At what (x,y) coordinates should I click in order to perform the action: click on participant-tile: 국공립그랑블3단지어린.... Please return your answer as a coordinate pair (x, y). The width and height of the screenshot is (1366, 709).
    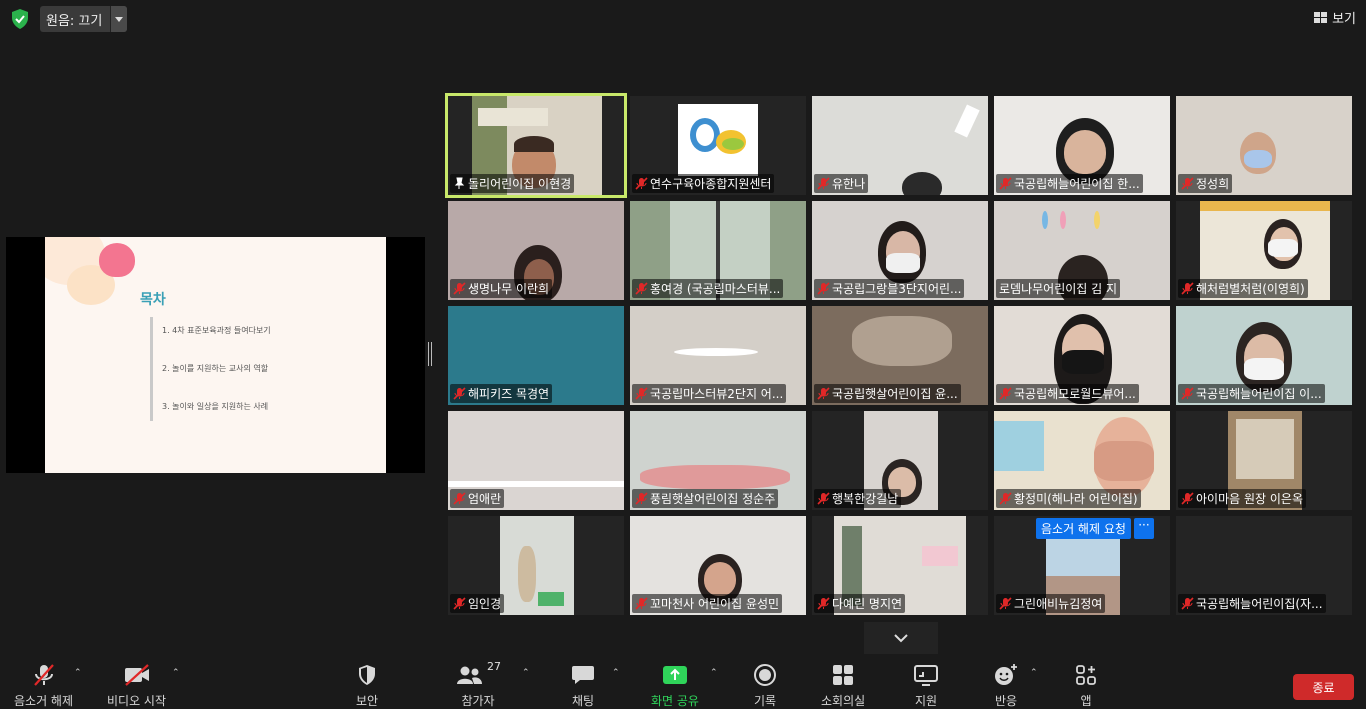
    Looking at the image, I should click on (900, 250).